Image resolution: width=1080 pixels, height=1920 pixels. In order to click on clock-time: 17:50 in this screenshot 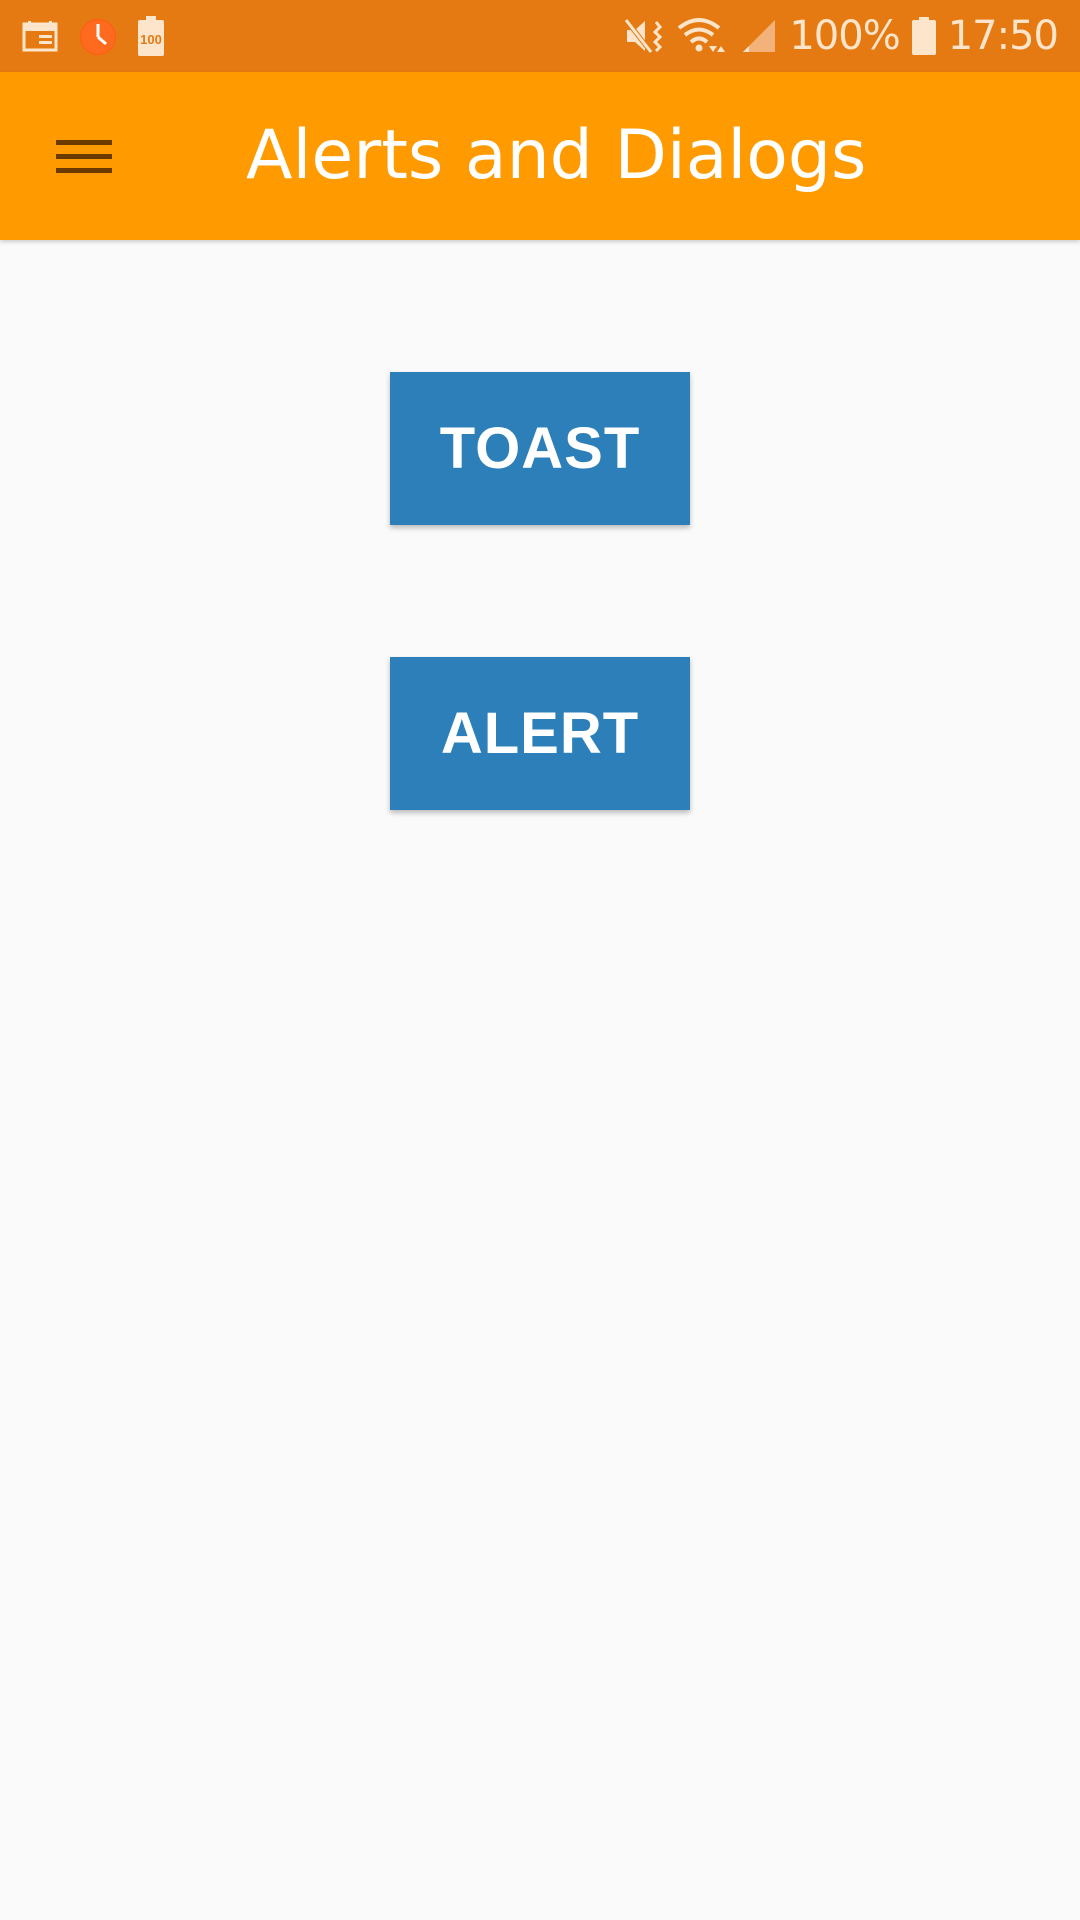, I will do `click(1003, 36)`.